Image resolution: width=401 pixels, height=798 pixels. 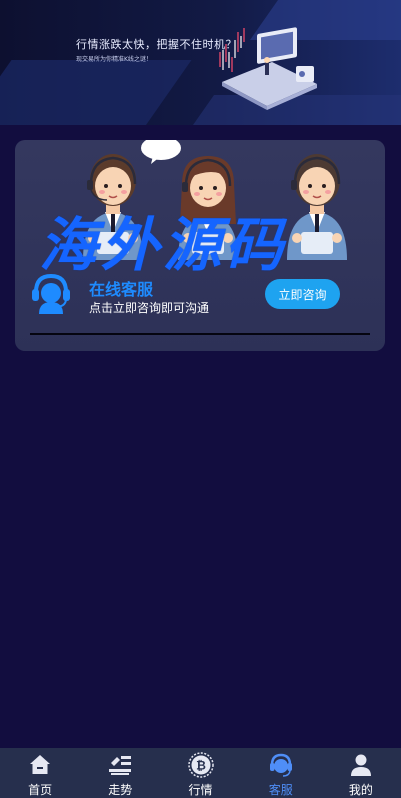 I want to click on banner-decoration, so click(x=96, y=92).